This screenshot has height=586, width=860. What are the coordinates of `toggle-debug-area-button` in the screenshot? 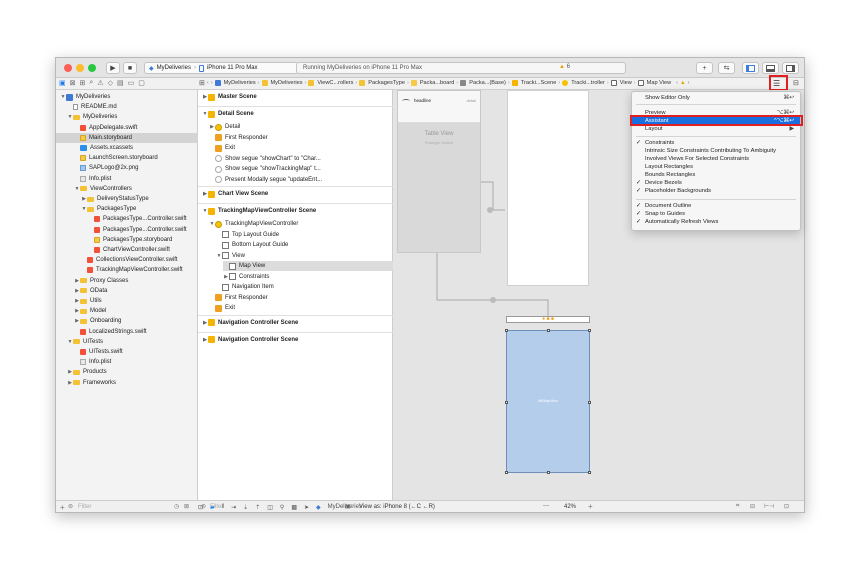 It's located at (770, 68).